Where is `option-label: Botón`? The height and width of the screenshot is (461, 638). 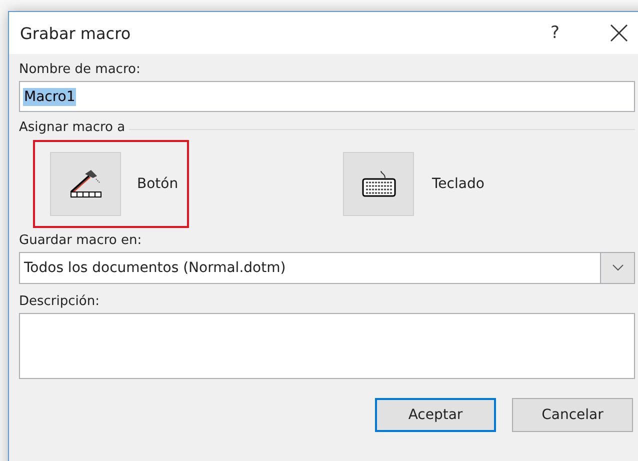 option-label: Botón is located at coordinates (157, 184).